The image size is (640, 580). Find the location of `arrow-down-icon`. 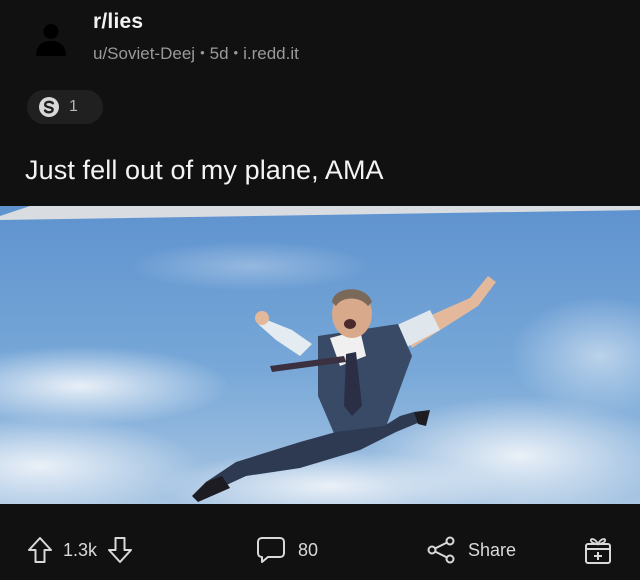

arrow-down-icon is located at coordinates (120, 550).